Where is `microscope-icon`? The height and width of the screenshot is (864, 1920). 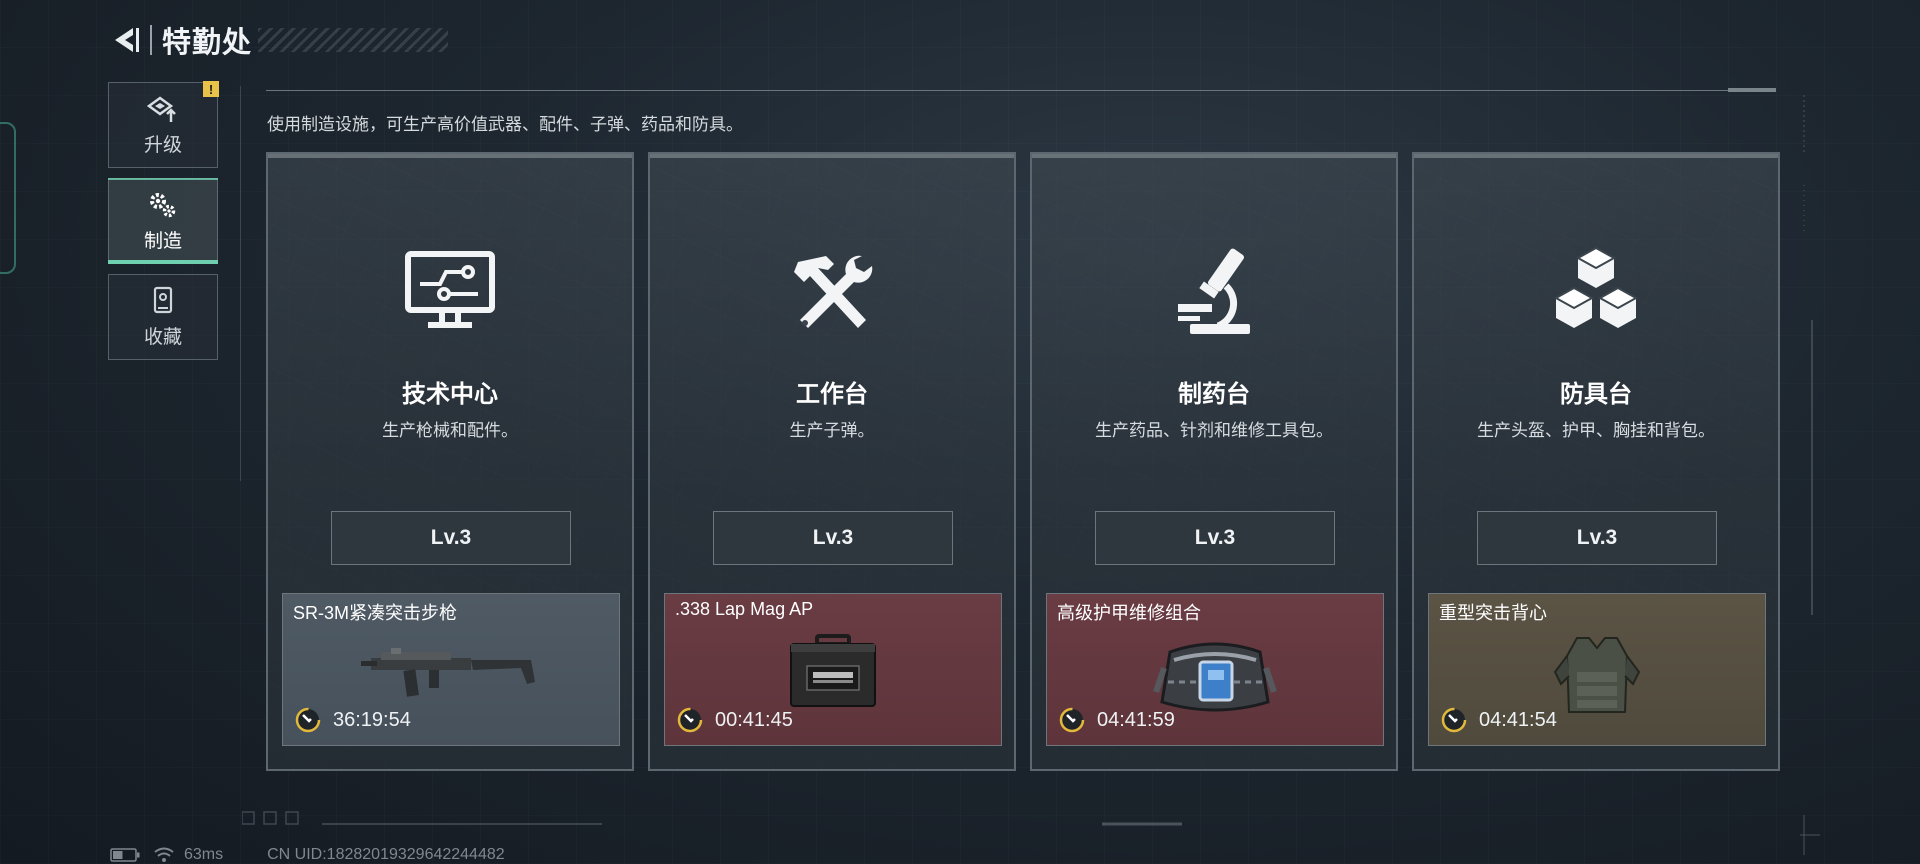
microscope-icon is located at coordinates (1214, 291).